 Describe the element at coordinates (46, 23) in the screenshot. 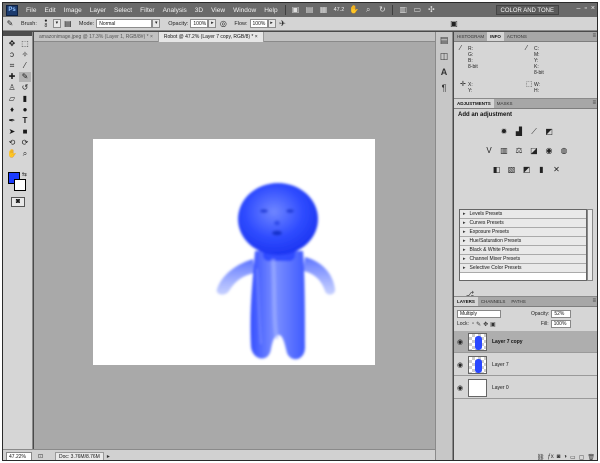

I see `brush-picker-icon: ● 8` at that location.